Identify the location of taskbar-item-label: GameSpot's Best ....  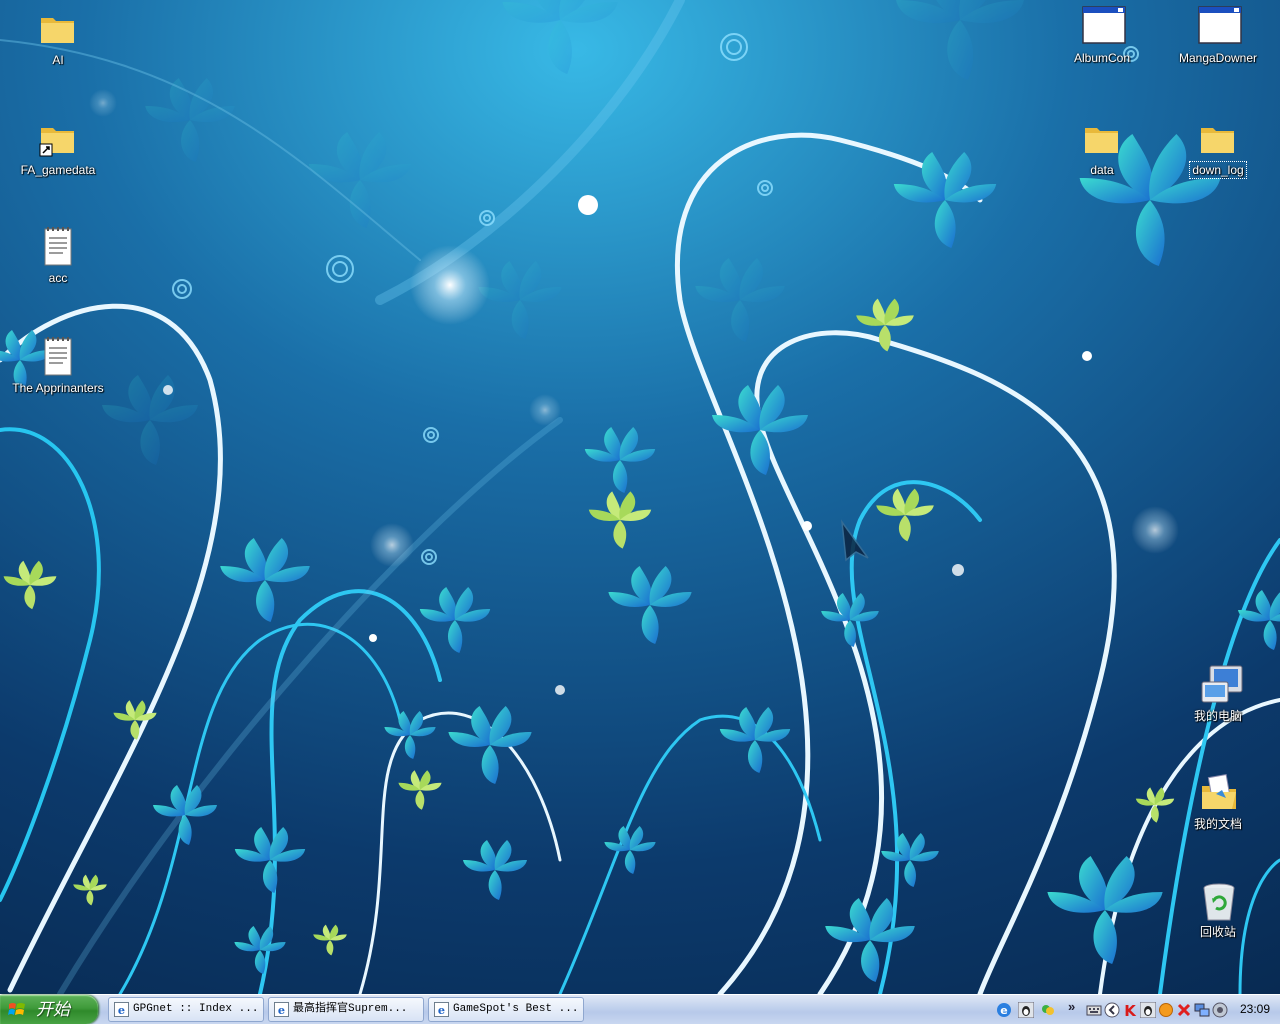
(516, 1009).